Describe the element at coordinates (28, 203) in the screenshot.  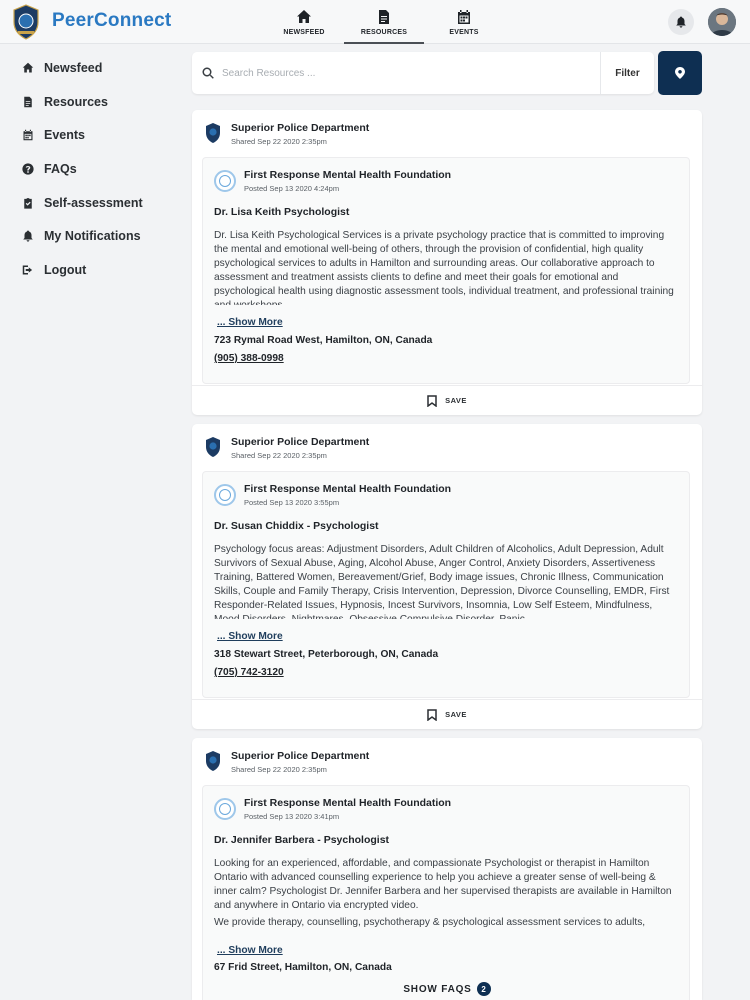
I see `clipboard-icon` at that location.